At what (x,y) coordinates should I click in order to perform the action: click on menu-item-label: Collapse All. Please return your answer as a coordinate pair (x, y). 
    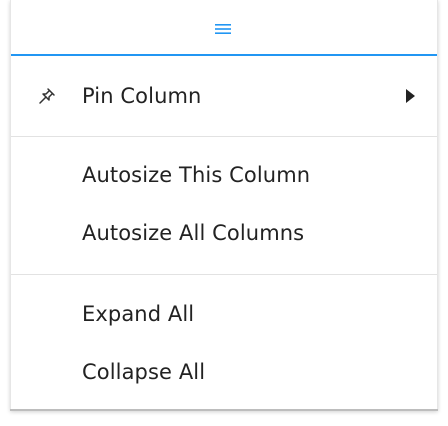
    Looking at the image, I should click on (144, 372).